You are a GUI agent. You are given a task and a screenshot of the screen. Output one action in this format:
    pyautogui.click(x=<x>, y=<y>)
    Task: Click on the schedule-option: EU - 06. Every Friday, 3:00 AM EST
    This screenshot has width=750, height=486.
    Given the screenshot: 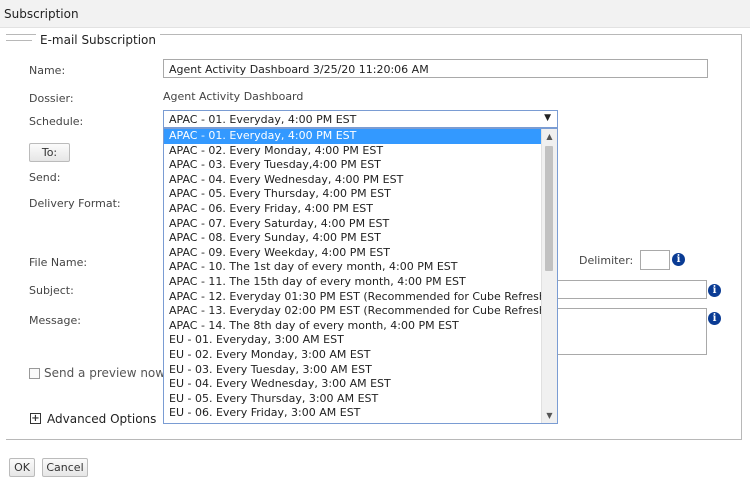 What is the action you would take?
    pyautogui.click(x=353, y=413)
    